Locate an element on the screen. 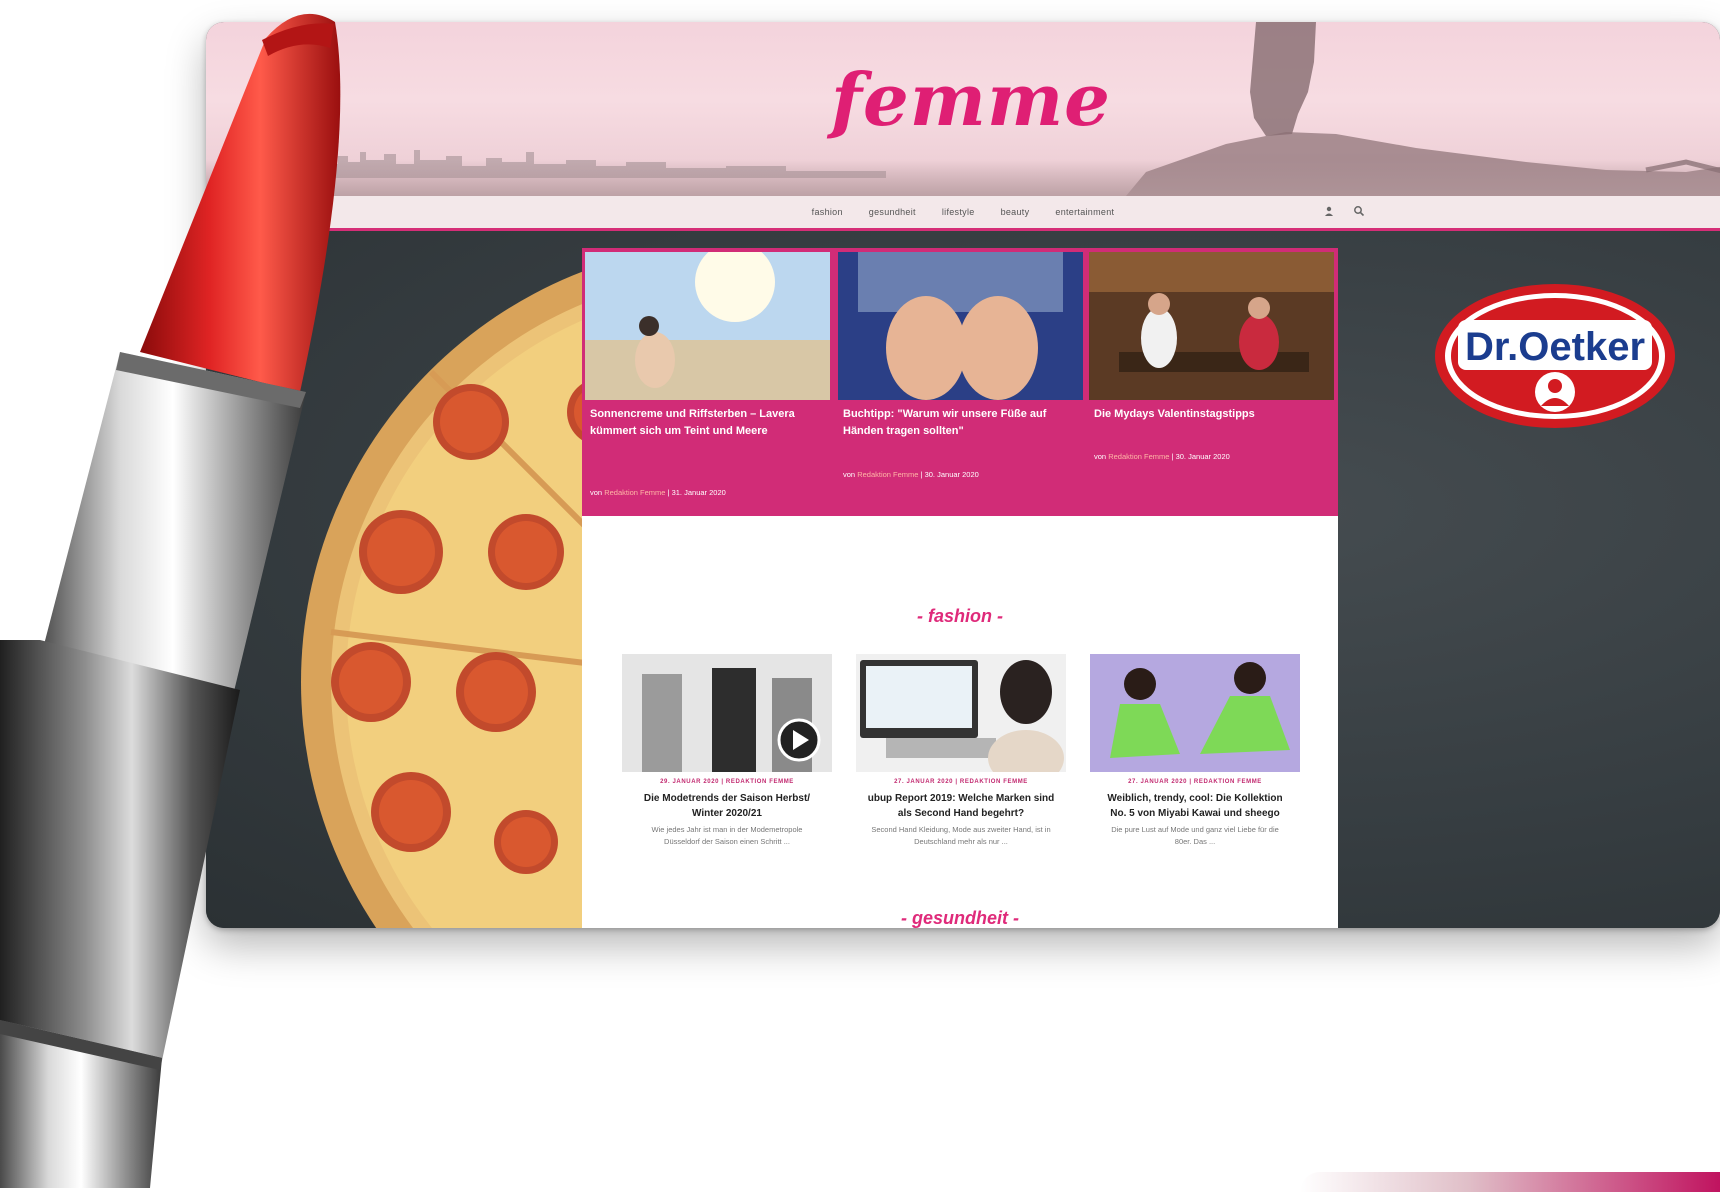 This screenshot has width=1720, height=1192. featured-title: Die Mydays Valentinstagstipps is located at coordinates (1212, 414).